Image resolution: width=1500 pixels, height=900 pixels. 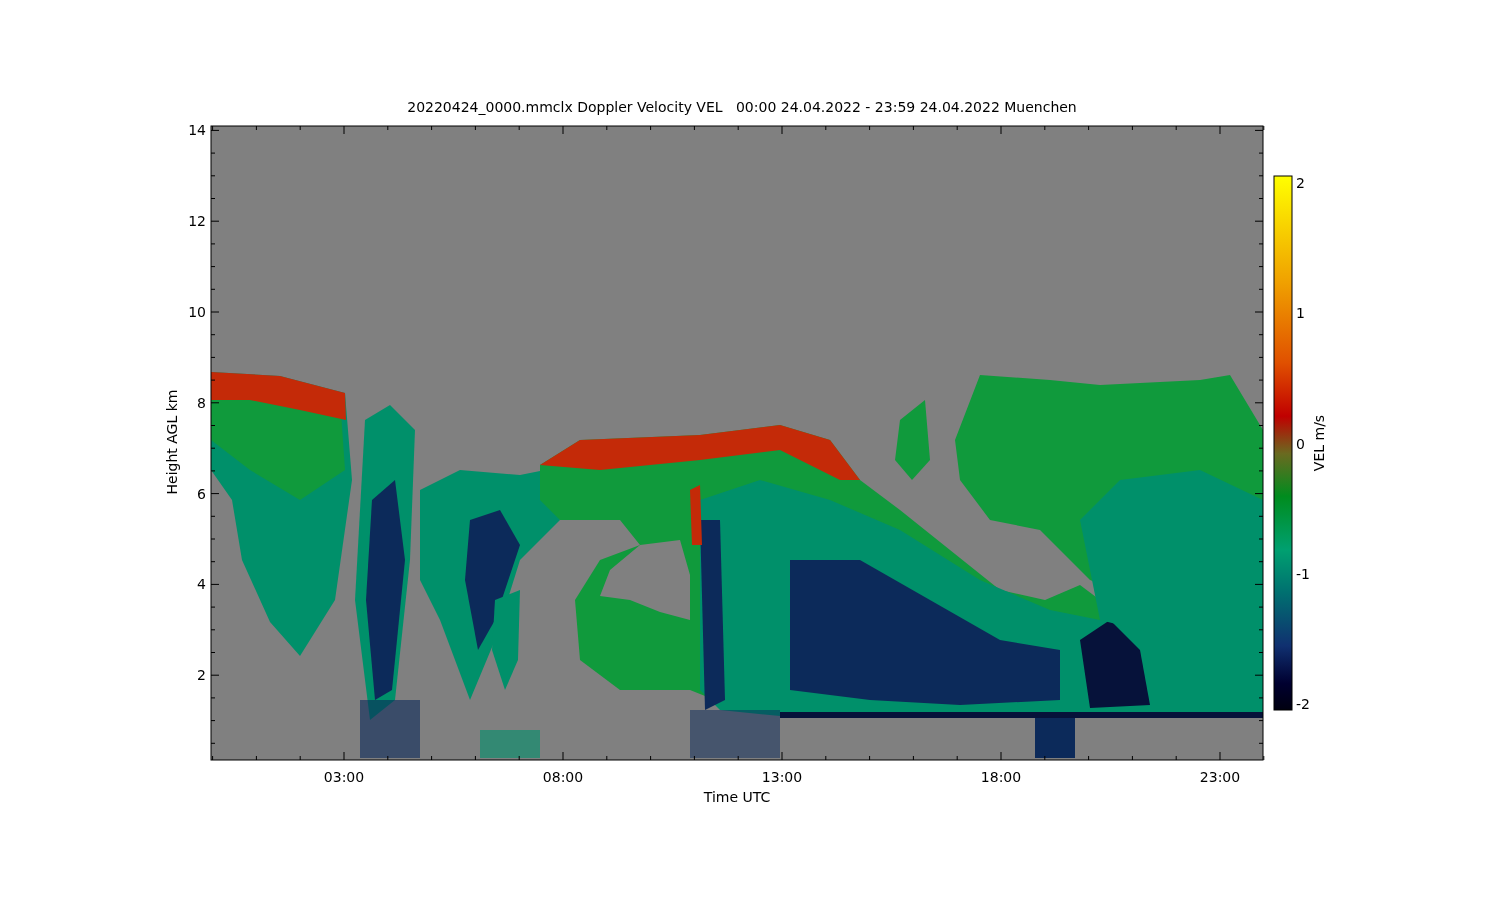 I want to click on colorbar-tick-label: 1, so click(x=1300, y=313).